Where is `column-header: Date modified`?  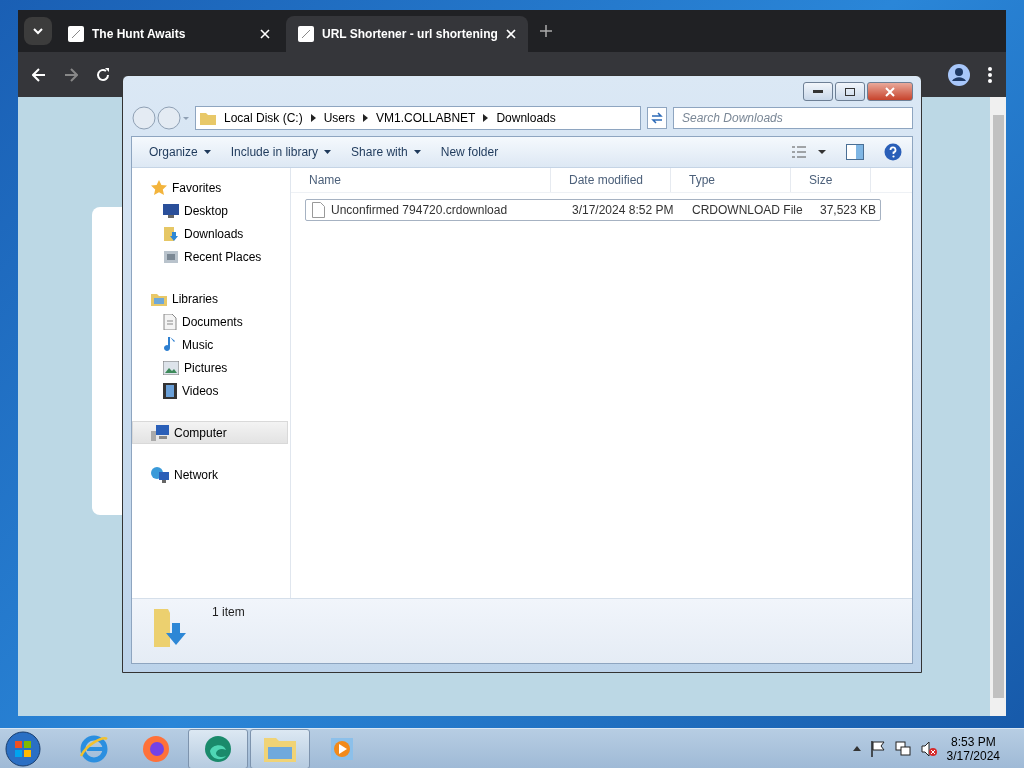 column-header: Date modified is located at coordinates (611, 180).